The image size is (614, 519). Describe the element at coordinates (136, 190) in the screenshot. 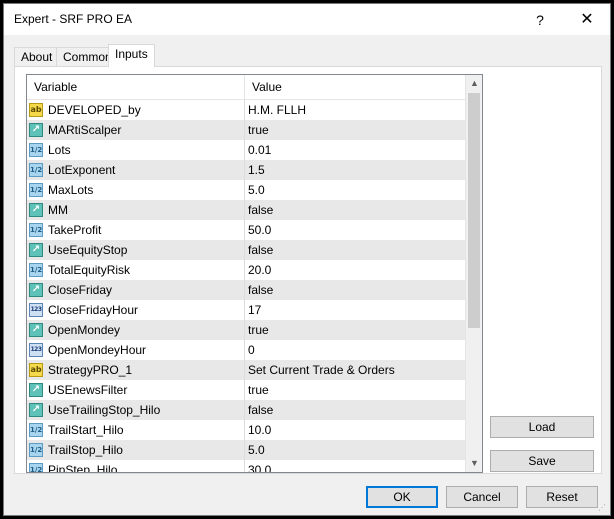

I see `variable-cell: 1/2 MaxLots` at that location.